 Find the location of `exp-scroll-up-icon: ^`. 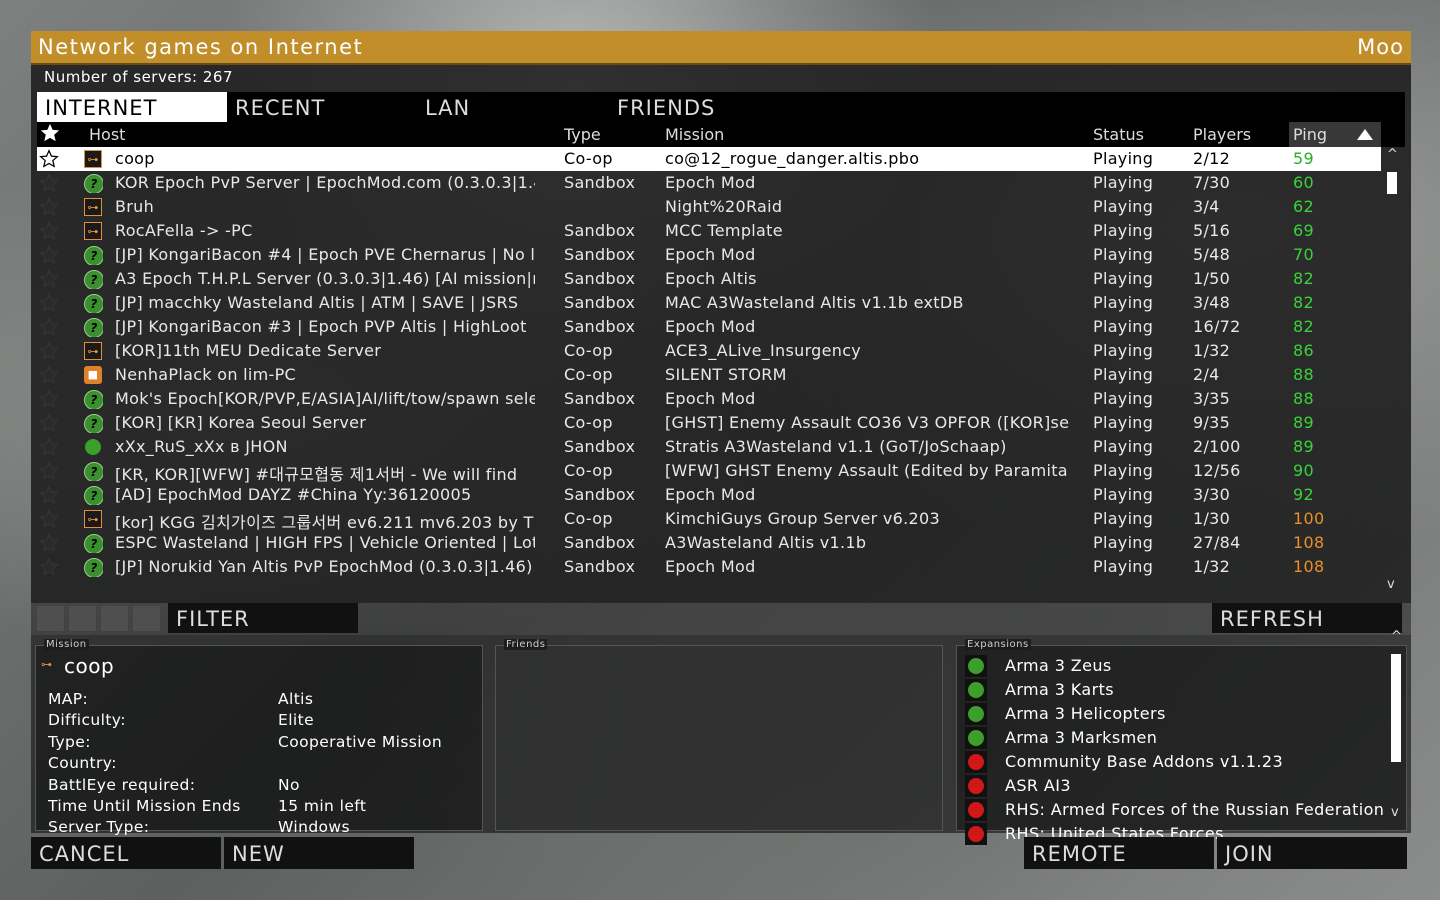

exp-scroll-up-icon: ^ is located at coordinates (1396, 636).